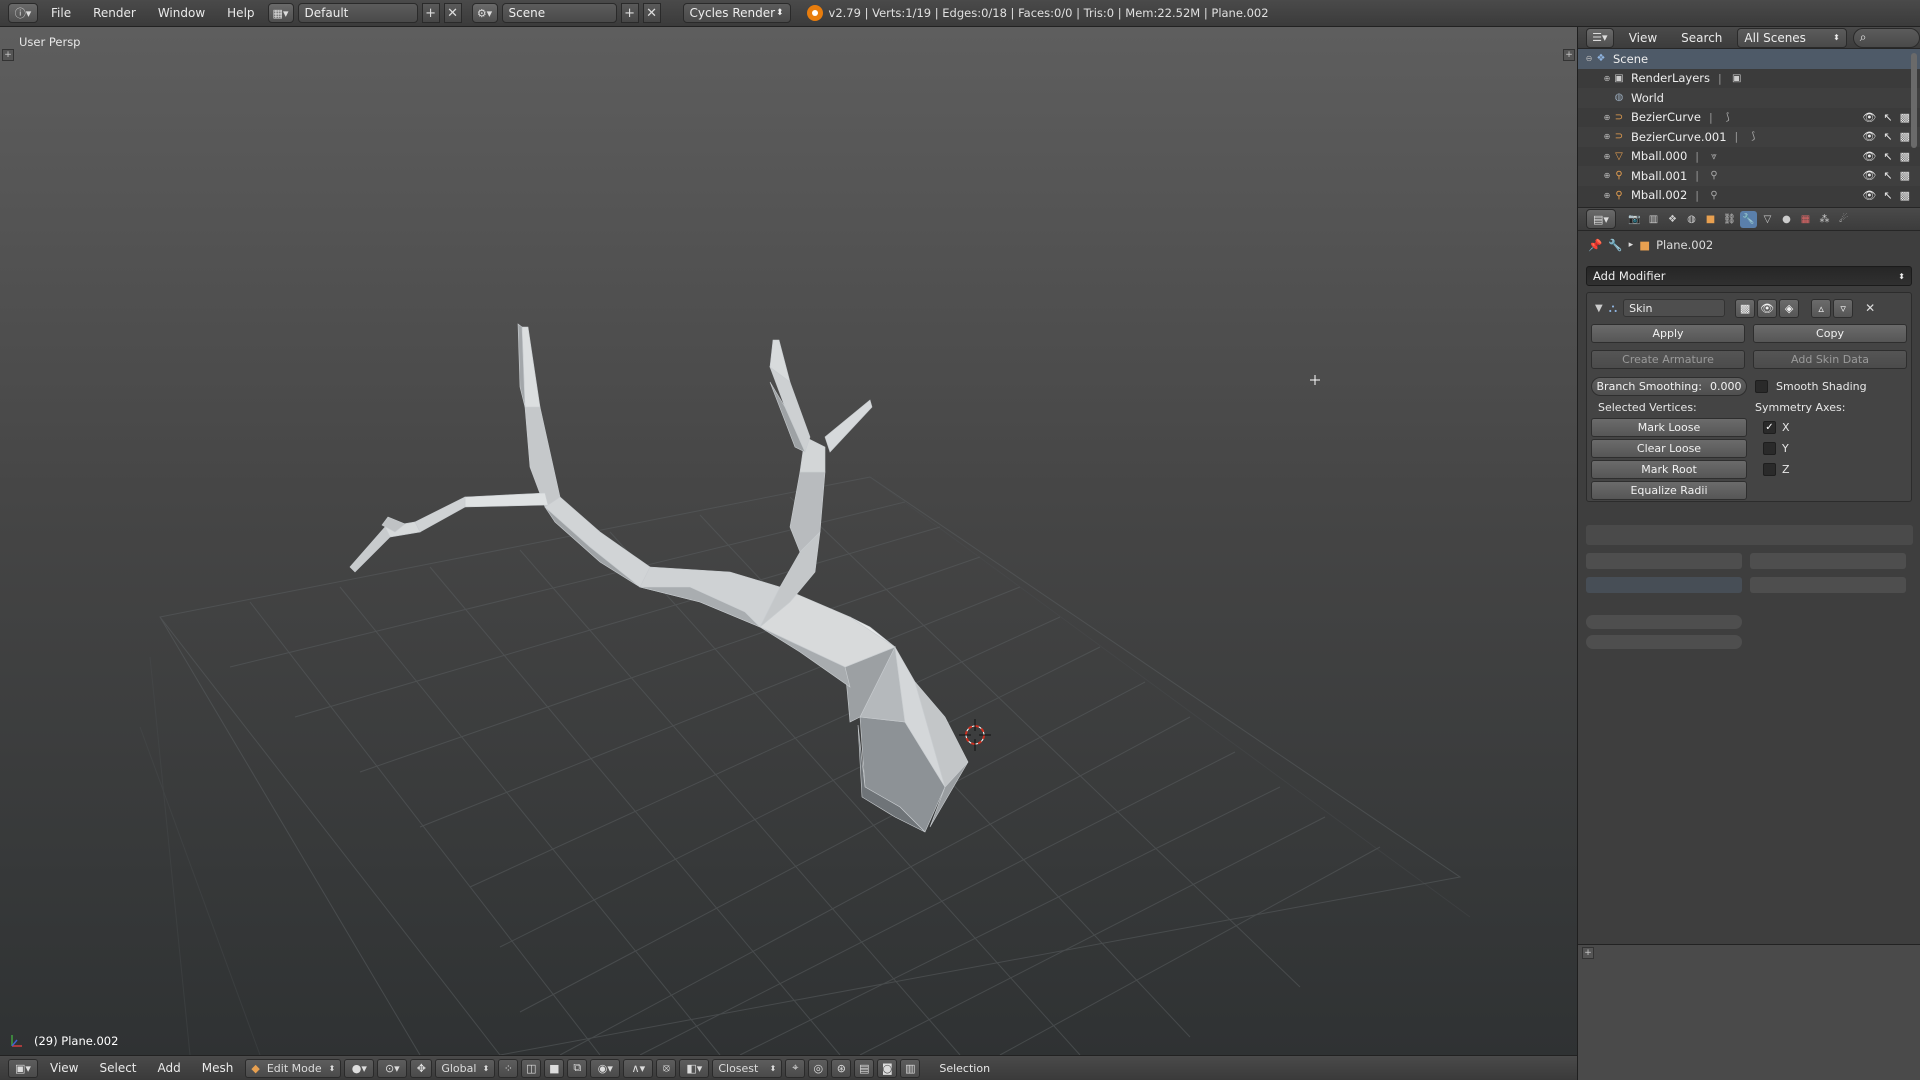  What do you see at coordinates (1669, 469) in the screenshot?
I see `mark-root-button: Mark Root` at bounding box center [1669, 469].